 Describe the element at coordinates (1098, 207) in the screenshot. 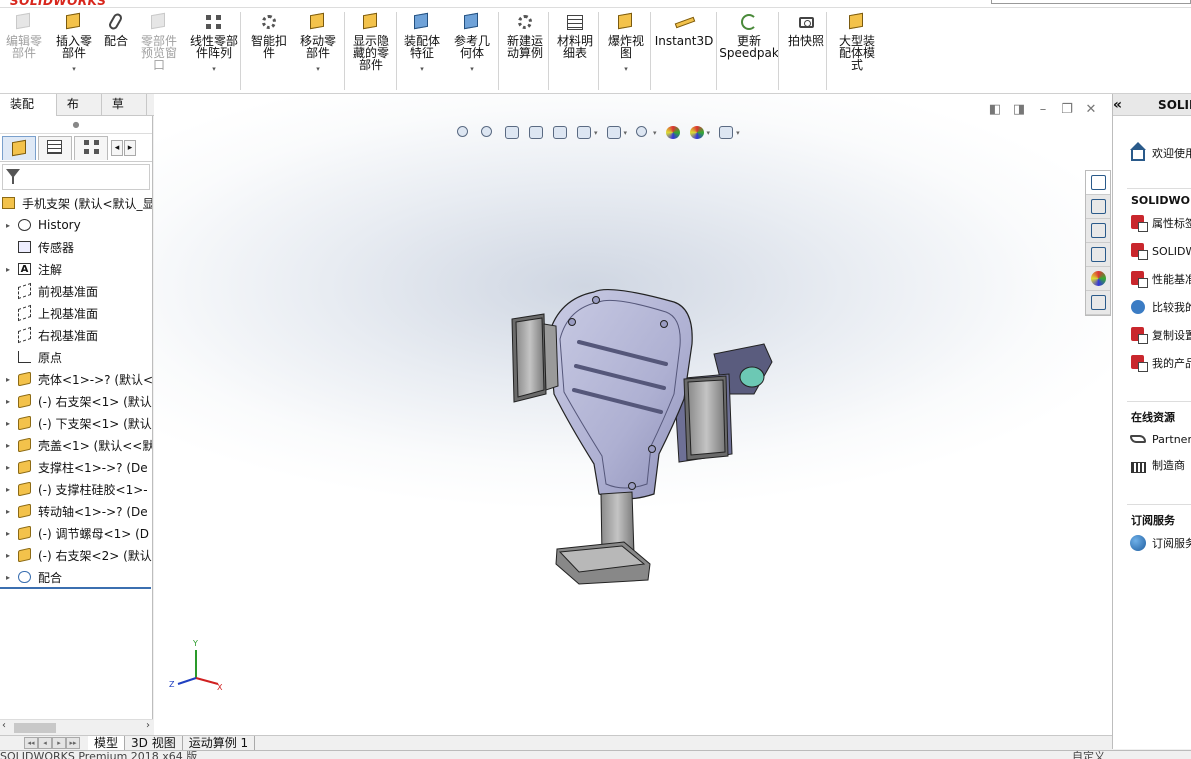

I see `design-library-tab` at that location.